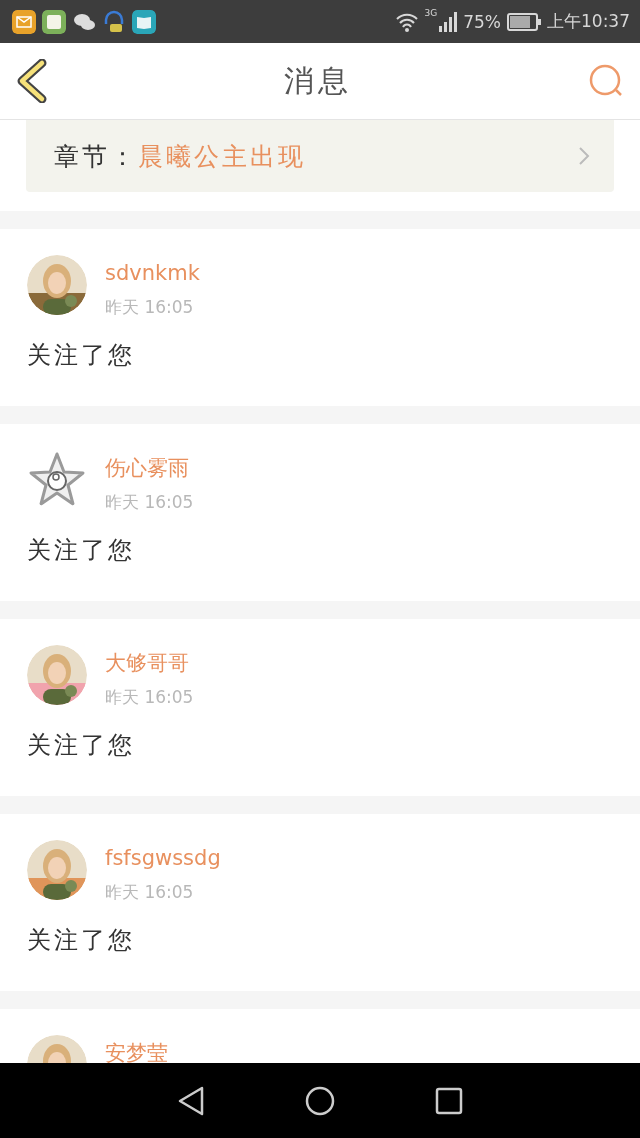  What do you see at coordinates (149, 468) in the screenshot?
I see `user-name: 伤心雾雨` at bounding box center [149, 468].